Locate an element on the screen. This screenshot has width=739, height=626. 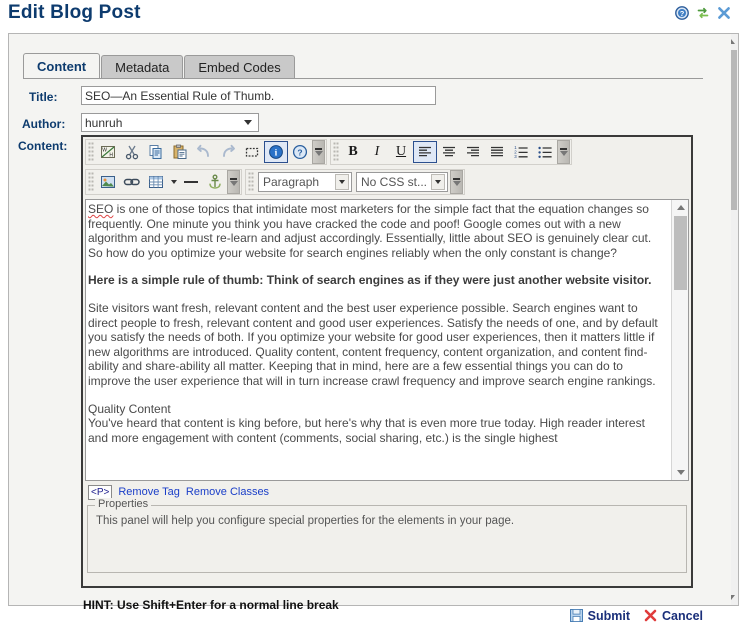
refresh-icon is located at coordinates (703, 13).